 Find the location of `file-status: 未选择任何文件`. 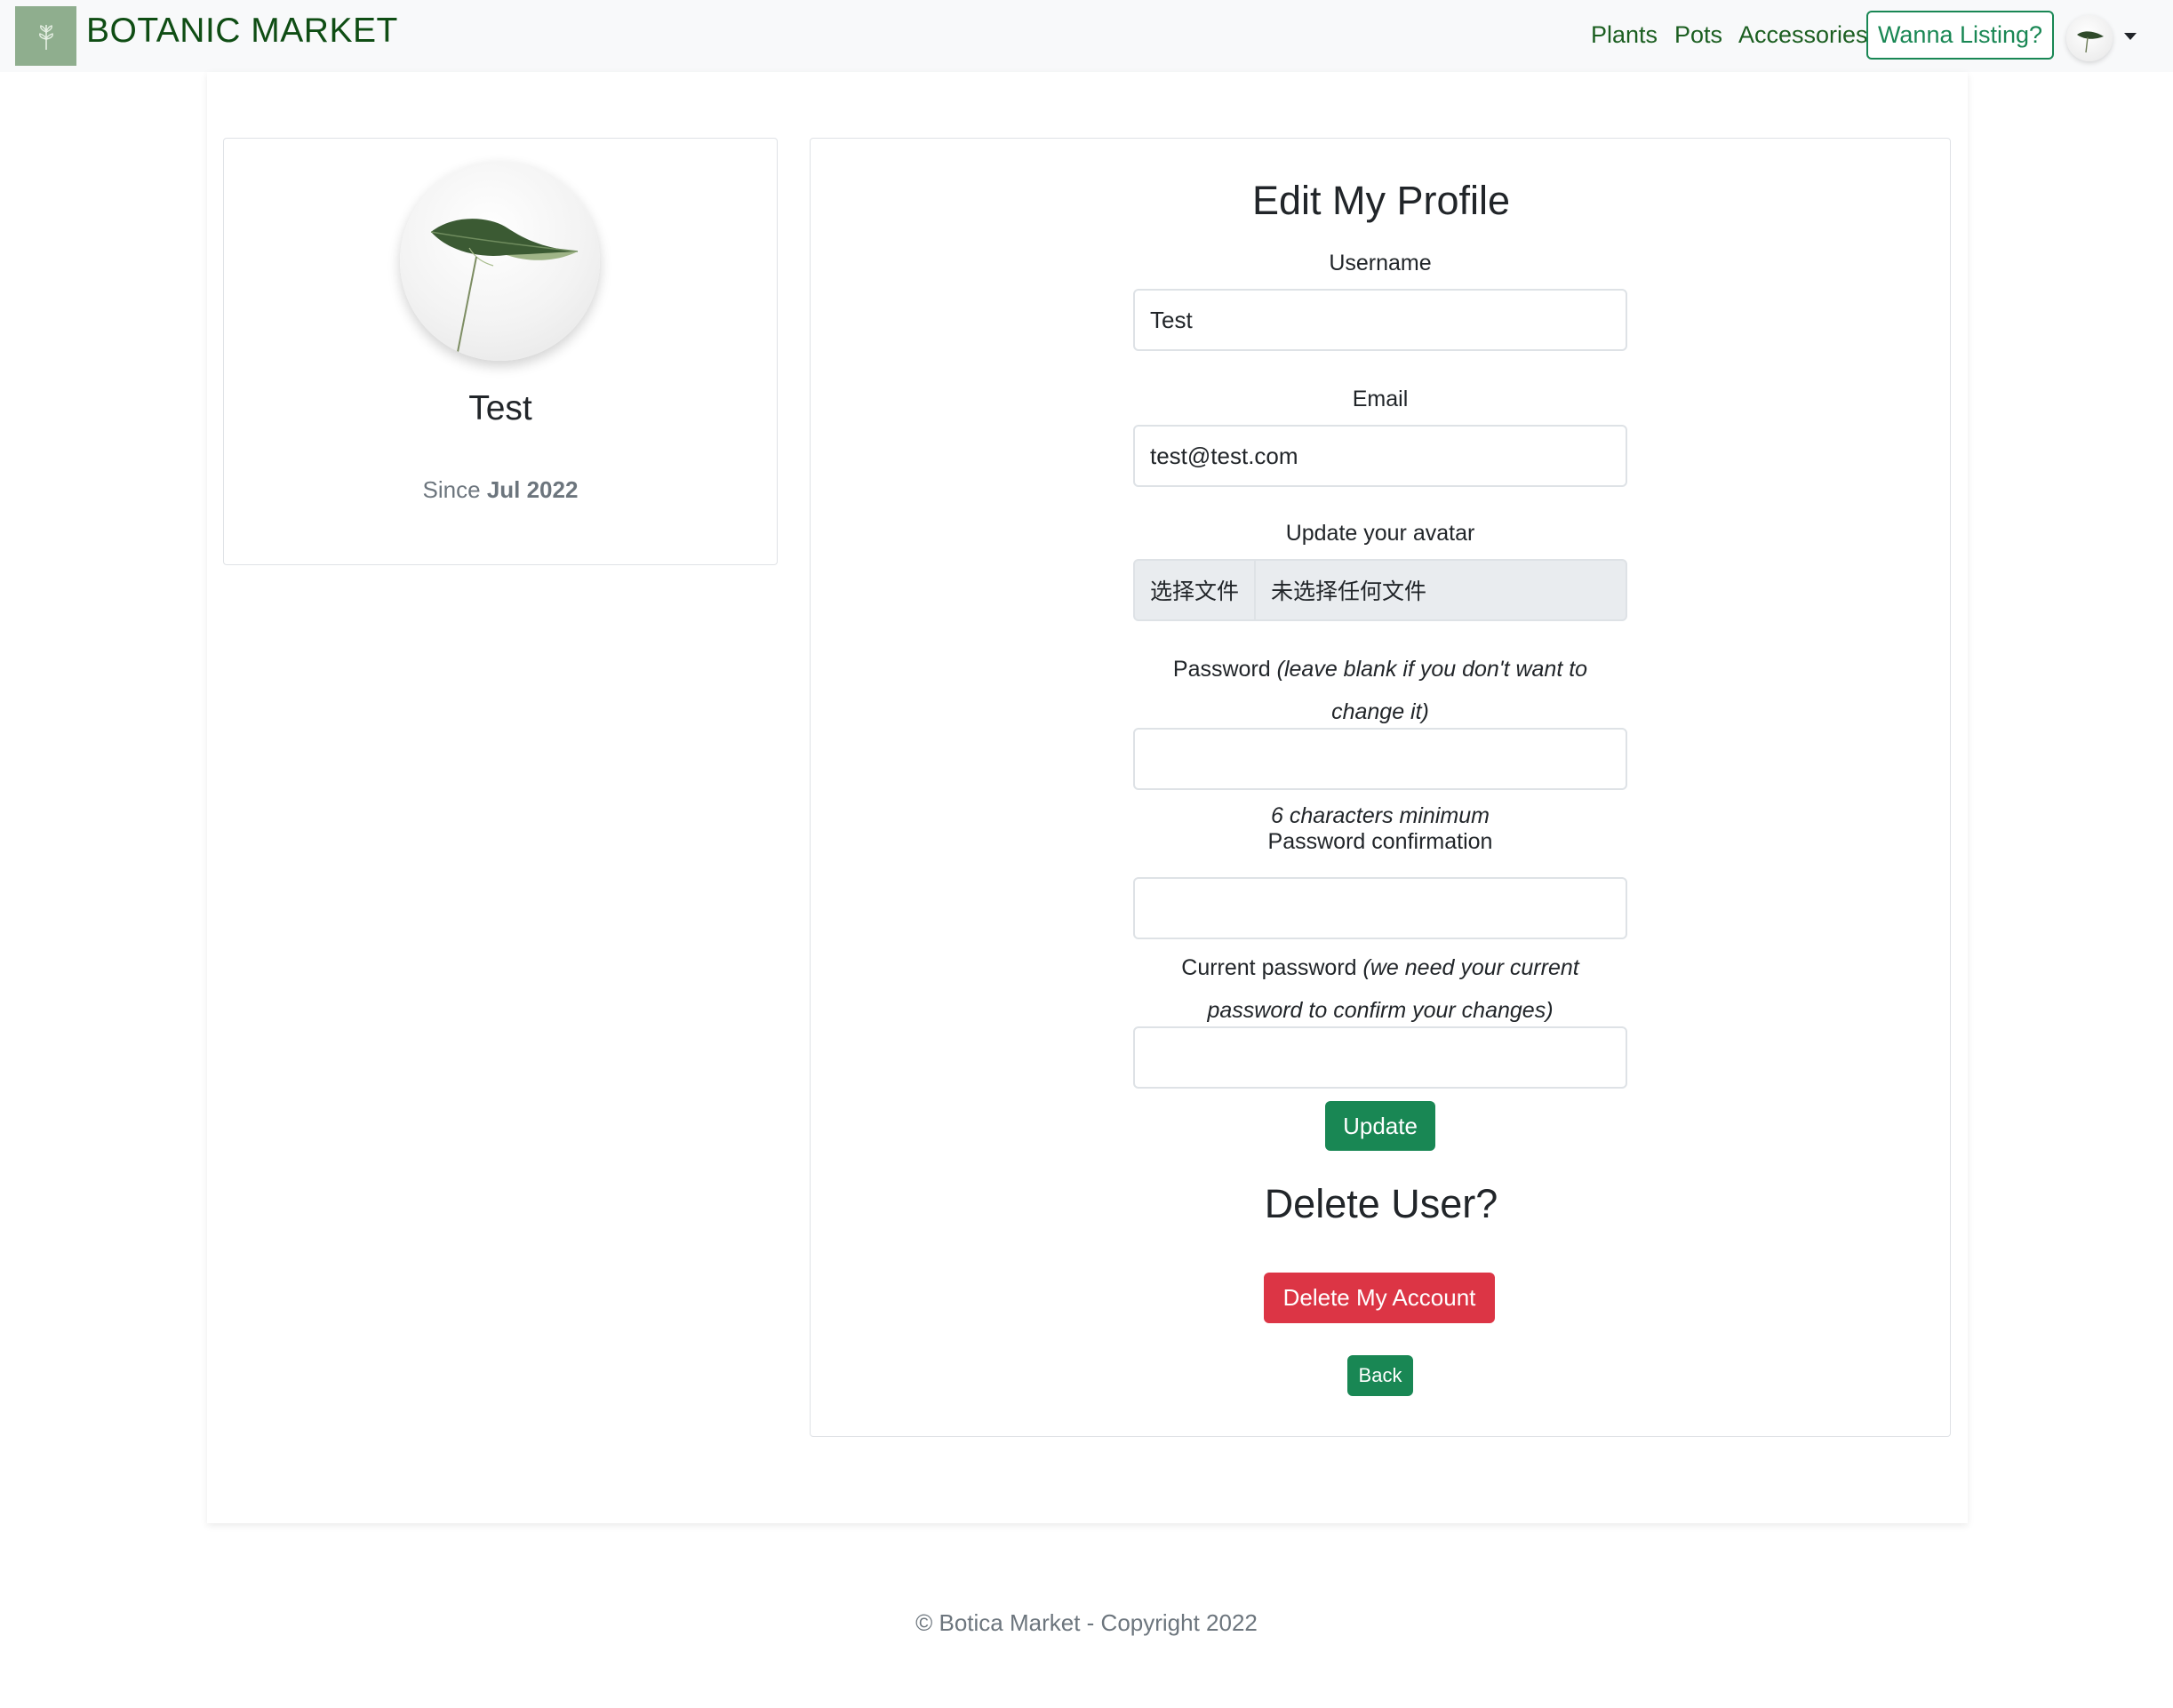

file-status: 未选择任何文件 is located at coordinates (1349, 591).